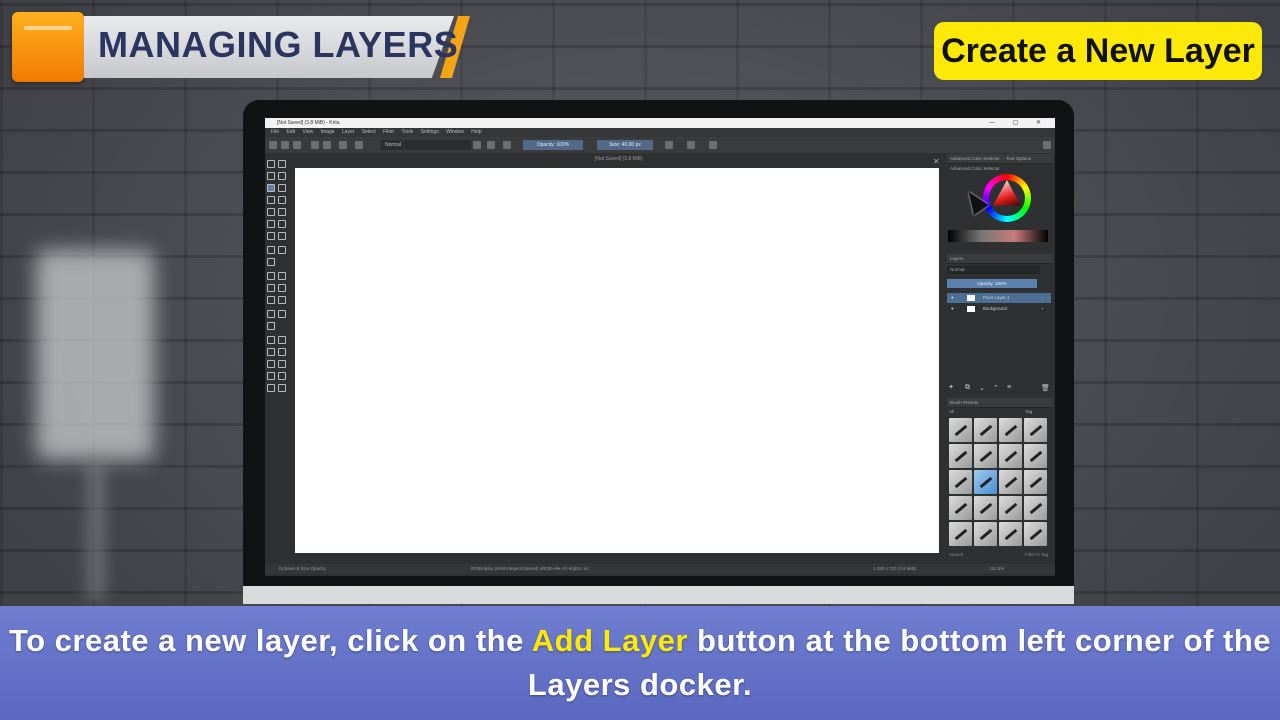 The image size is (1280, 720). I want to click on brush-preset-icon, so click(359, 145).